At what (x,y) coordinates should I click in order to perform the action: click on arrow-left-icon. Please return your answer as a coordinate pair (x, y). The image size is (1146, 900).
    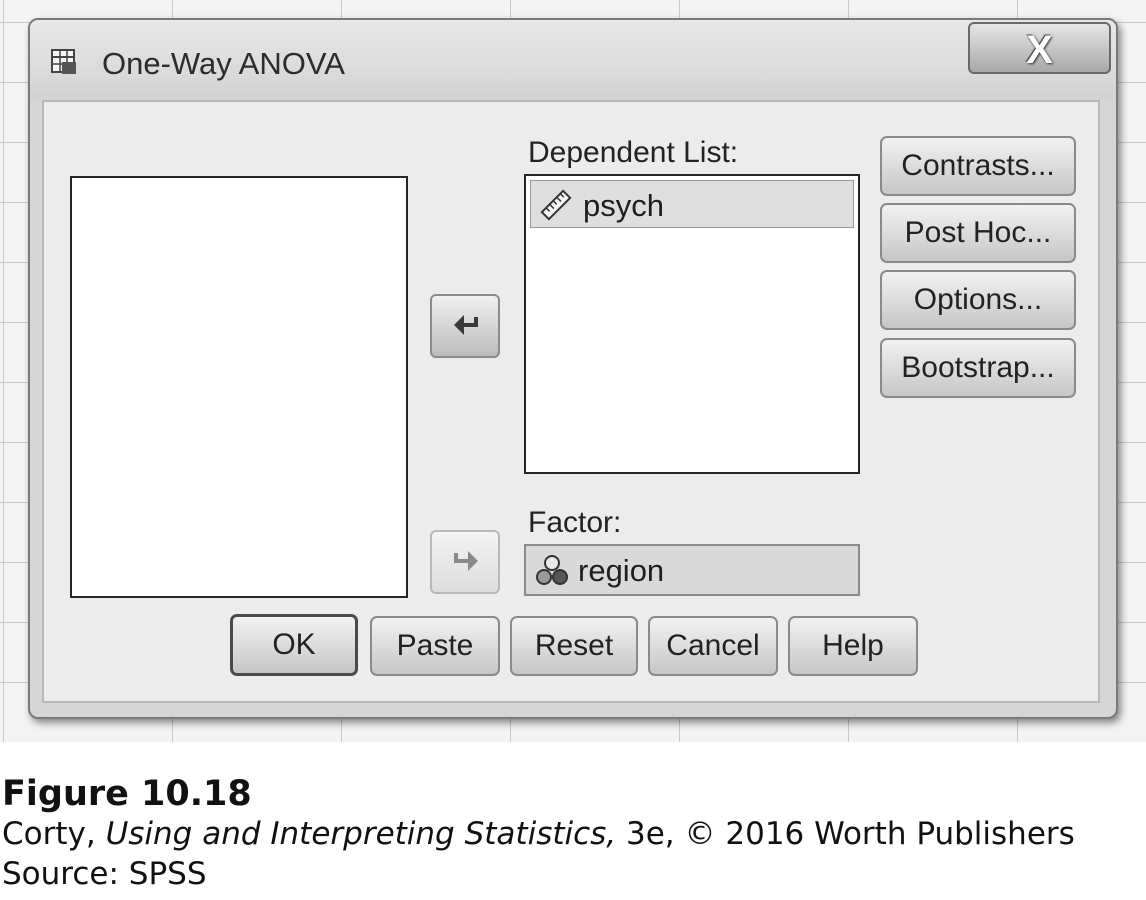
    Looking at the image, I should click on (466, 325).